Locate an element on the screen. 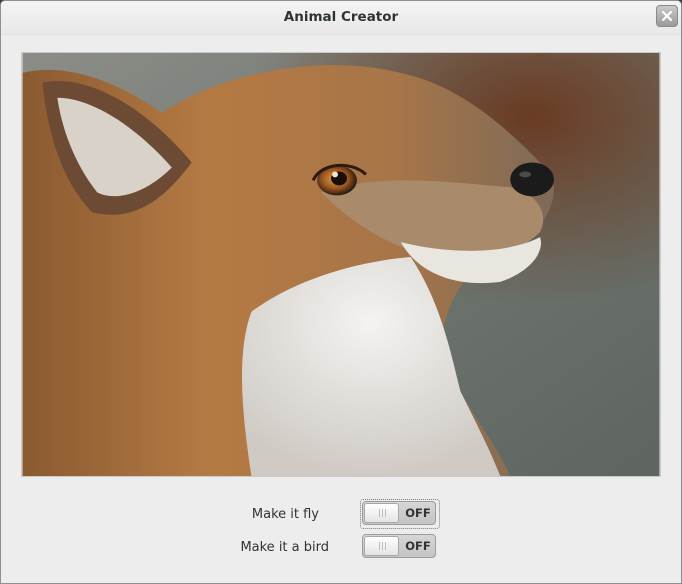  close-icon is located at coordinates (667, 16).